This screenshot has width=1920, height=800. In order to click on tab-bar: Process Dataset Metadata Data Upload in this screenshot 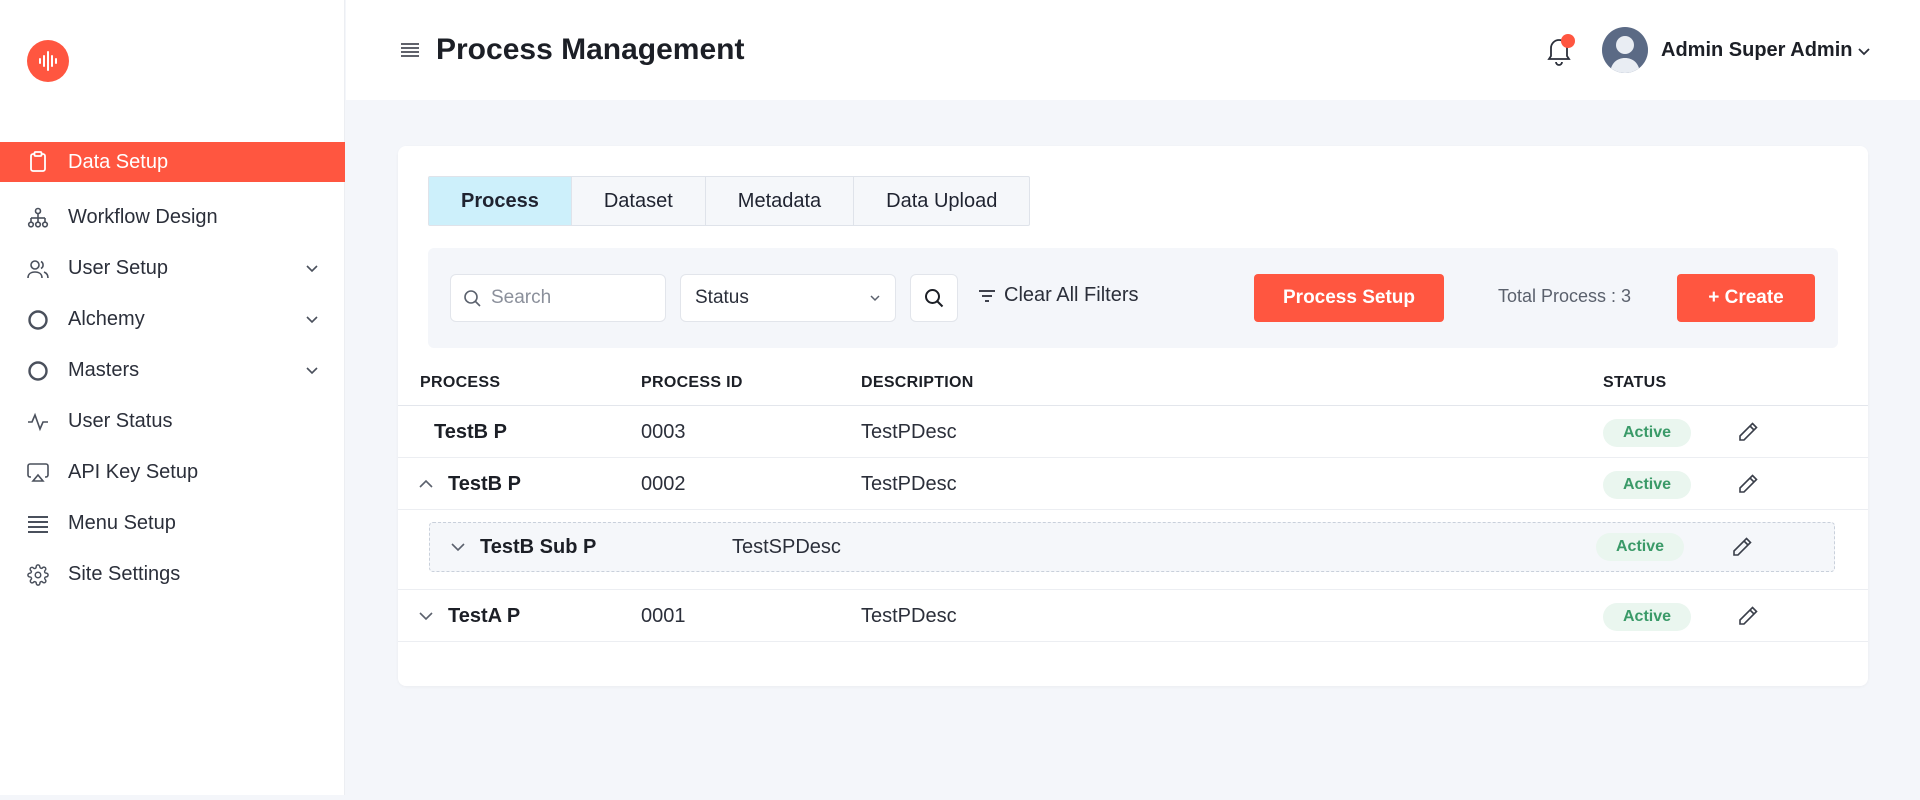, I will do `click(729, 201)`.